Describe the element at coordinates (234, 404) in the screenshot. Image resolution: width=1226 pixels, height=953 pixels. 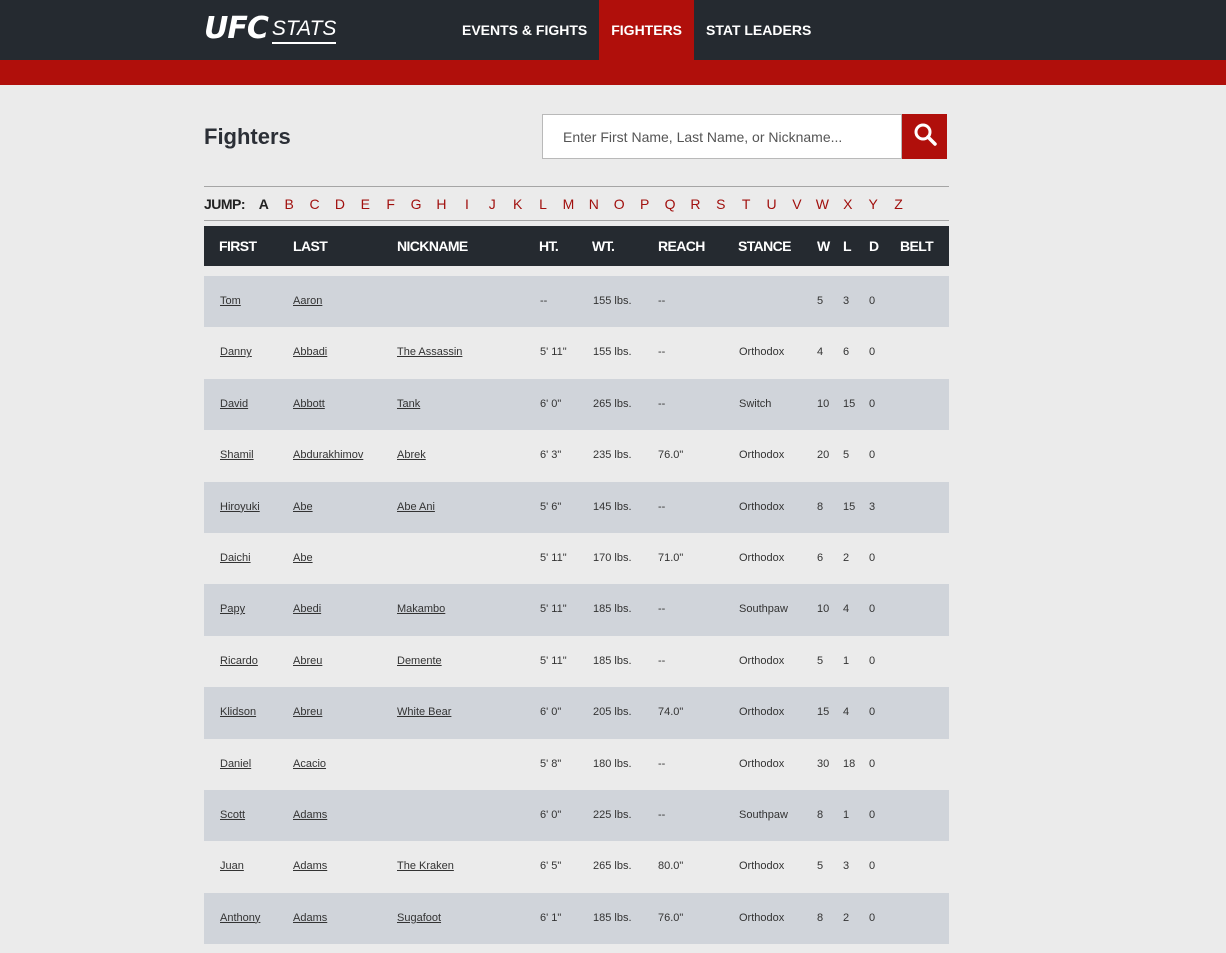
I see `cell-first-name: David` at that location.